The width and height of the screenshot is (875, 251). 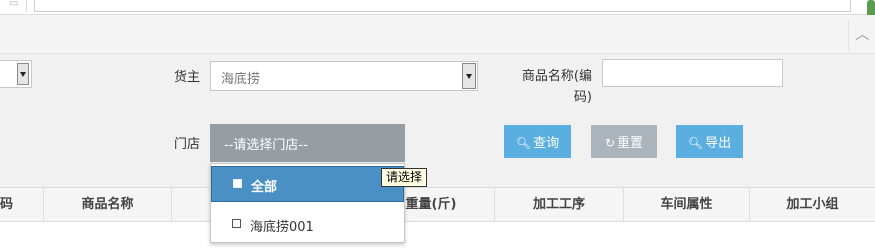 I want to click on collapse-button: ︿, so click(x=861, y=35).